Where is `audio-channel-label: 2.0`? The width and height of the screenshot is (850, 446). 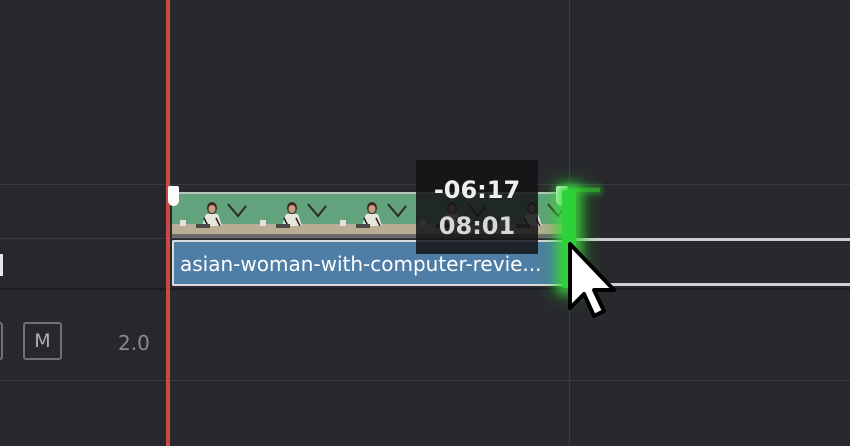
audio-channel-label: 2.0 is located at coordinates (134, 343).